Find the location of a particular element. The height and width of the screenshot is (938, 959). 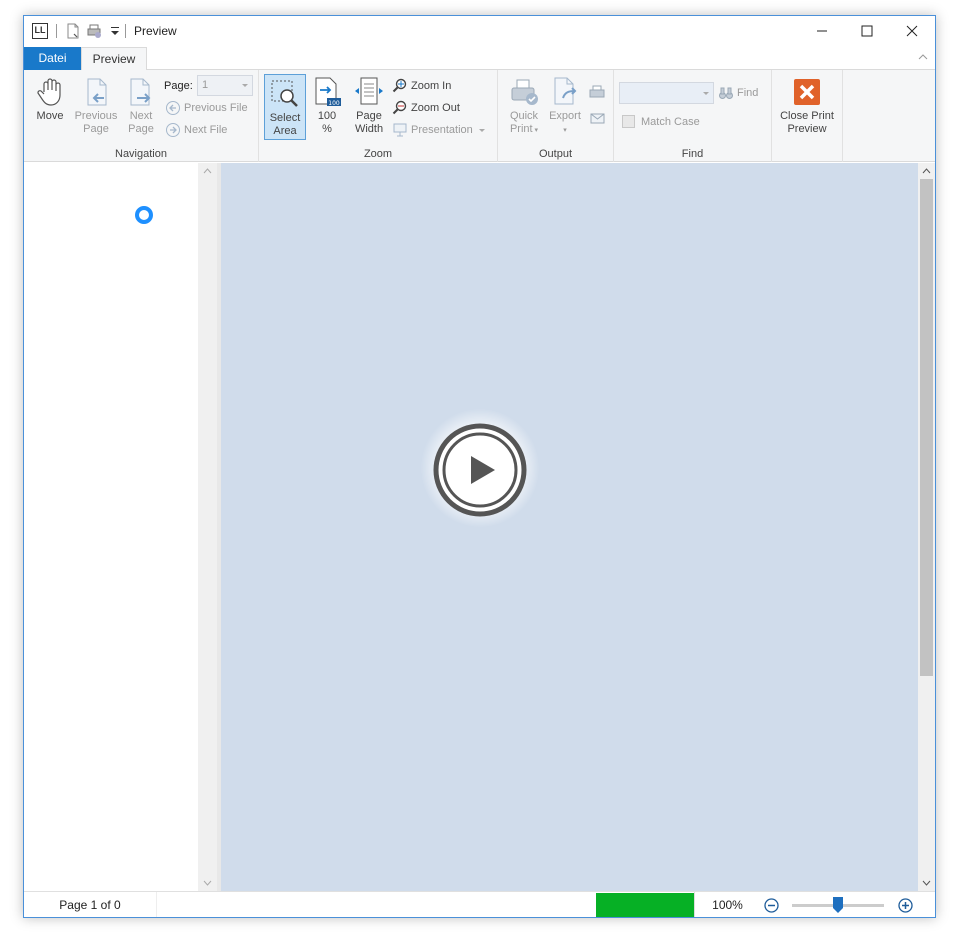

tab-file: Datei is located at coordinates (52, 58).